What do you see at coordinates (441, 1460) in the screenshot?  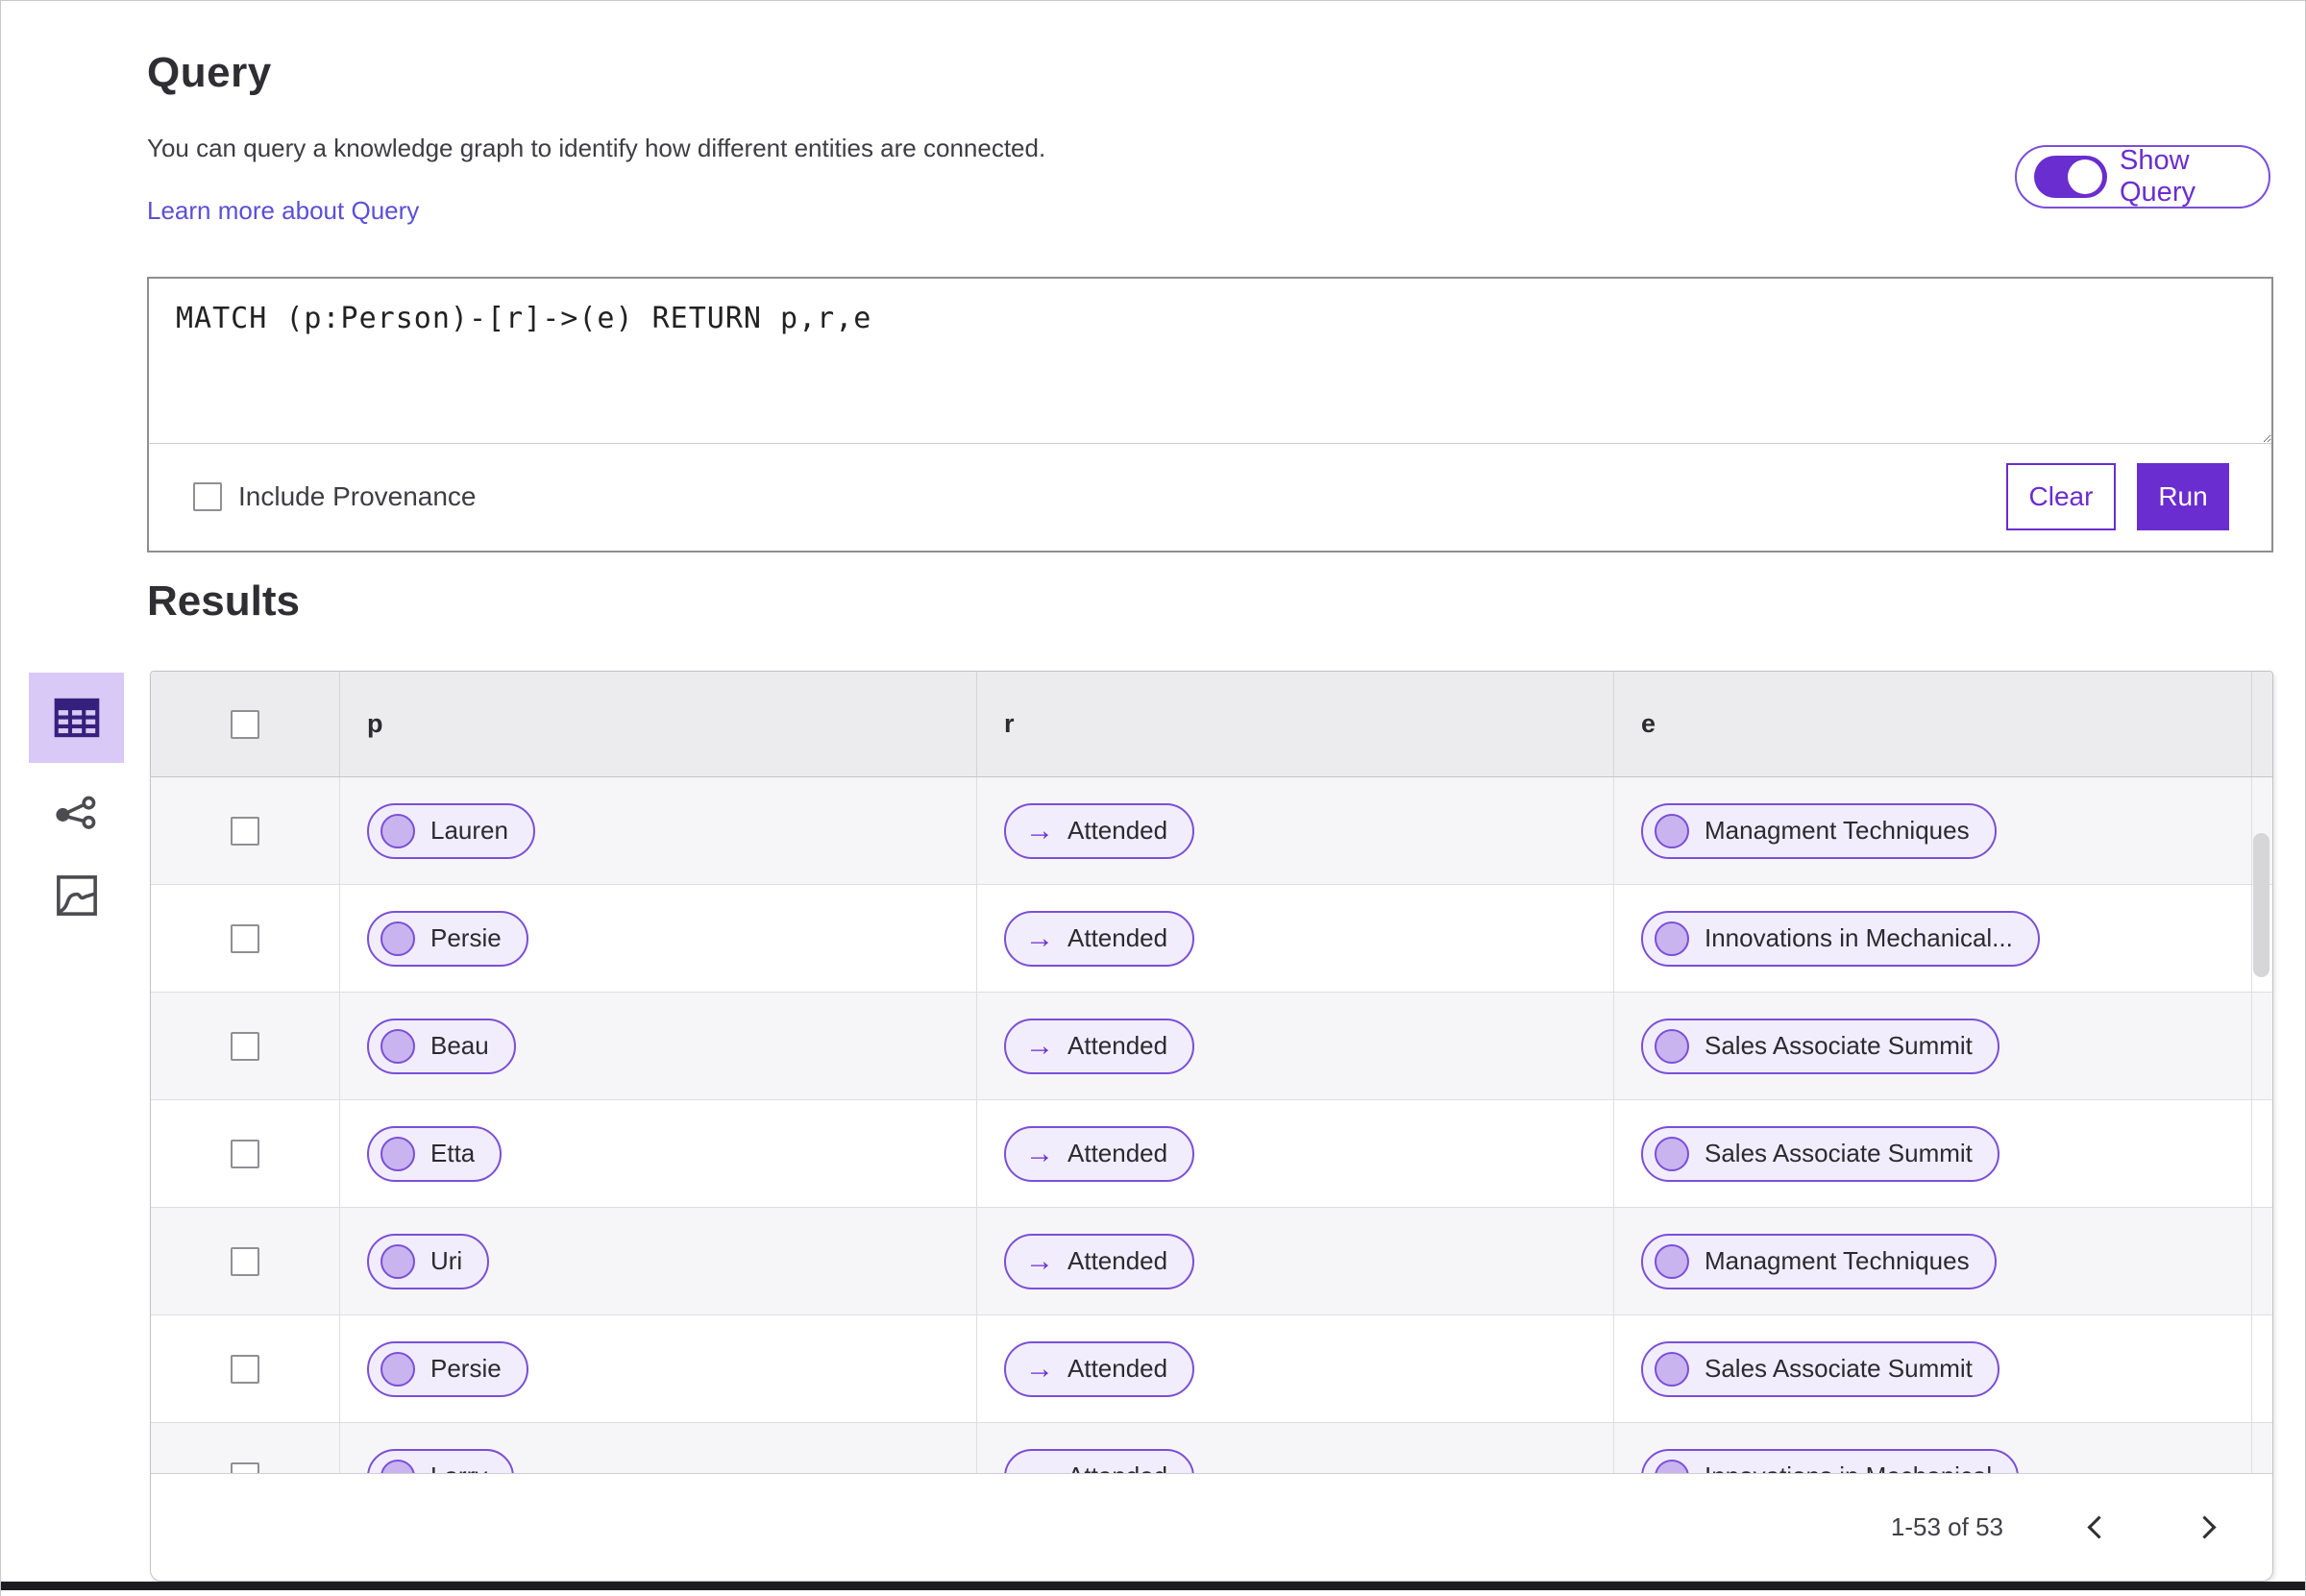 I see `entity-pill: Larry` at bounding box center [441, 1460].